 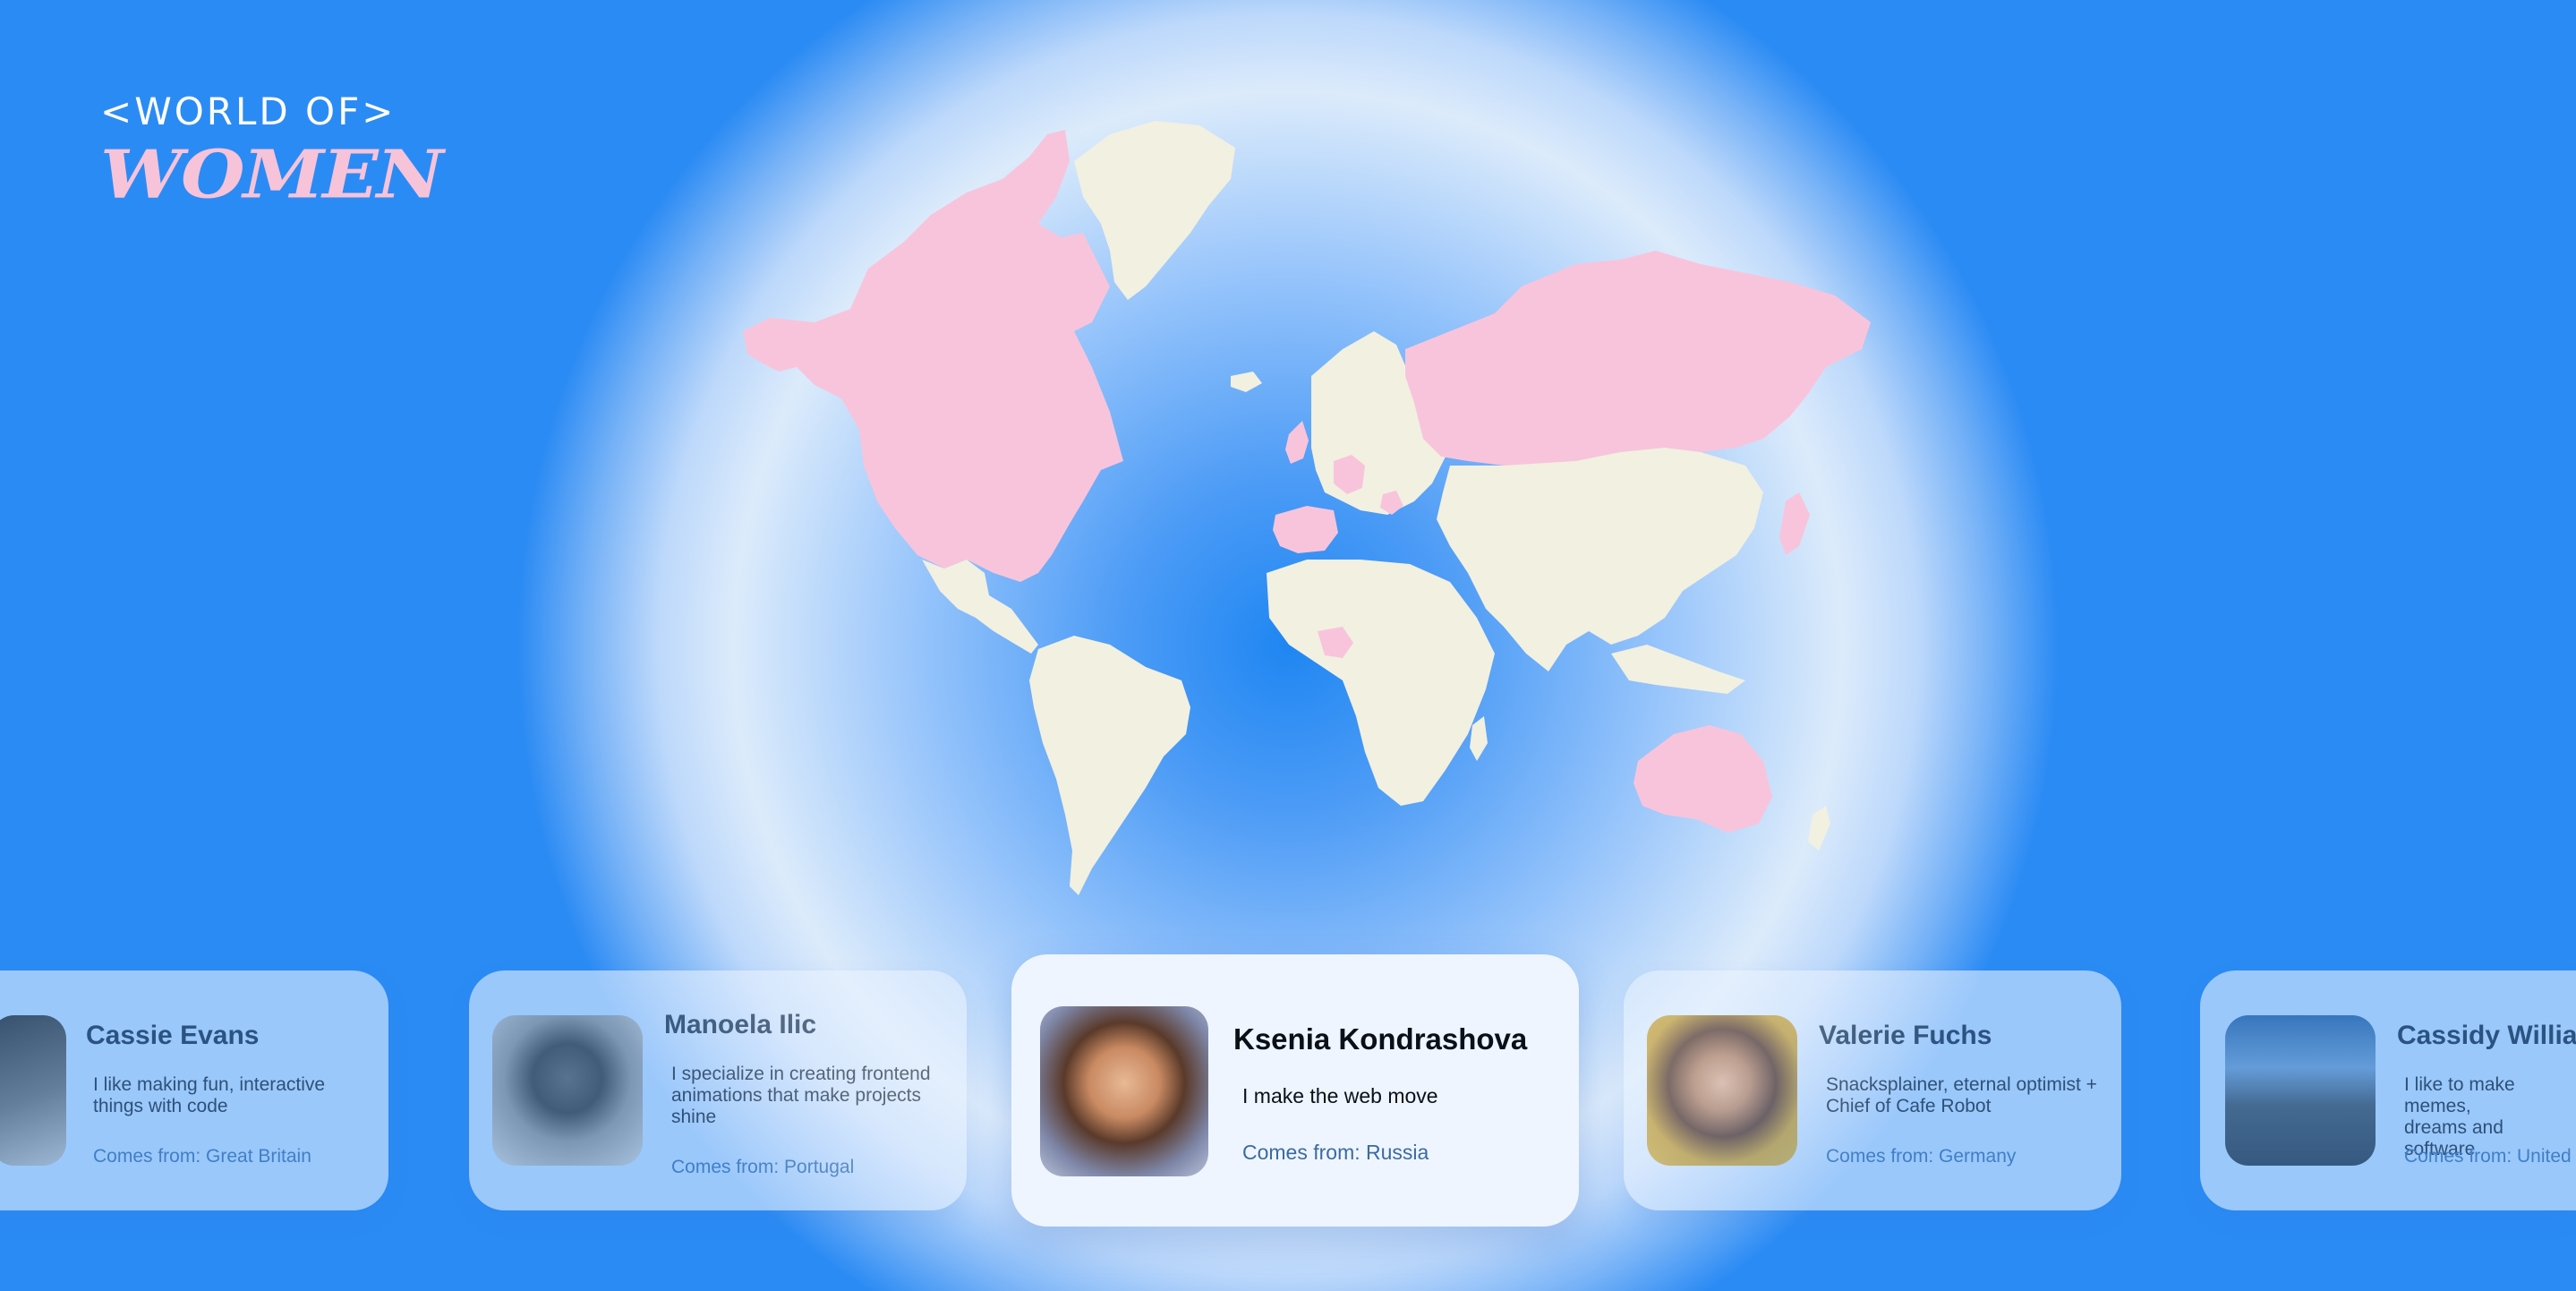 I want to click on profile-origin: Comes from: Russia, so click(x=1335, y=1152).